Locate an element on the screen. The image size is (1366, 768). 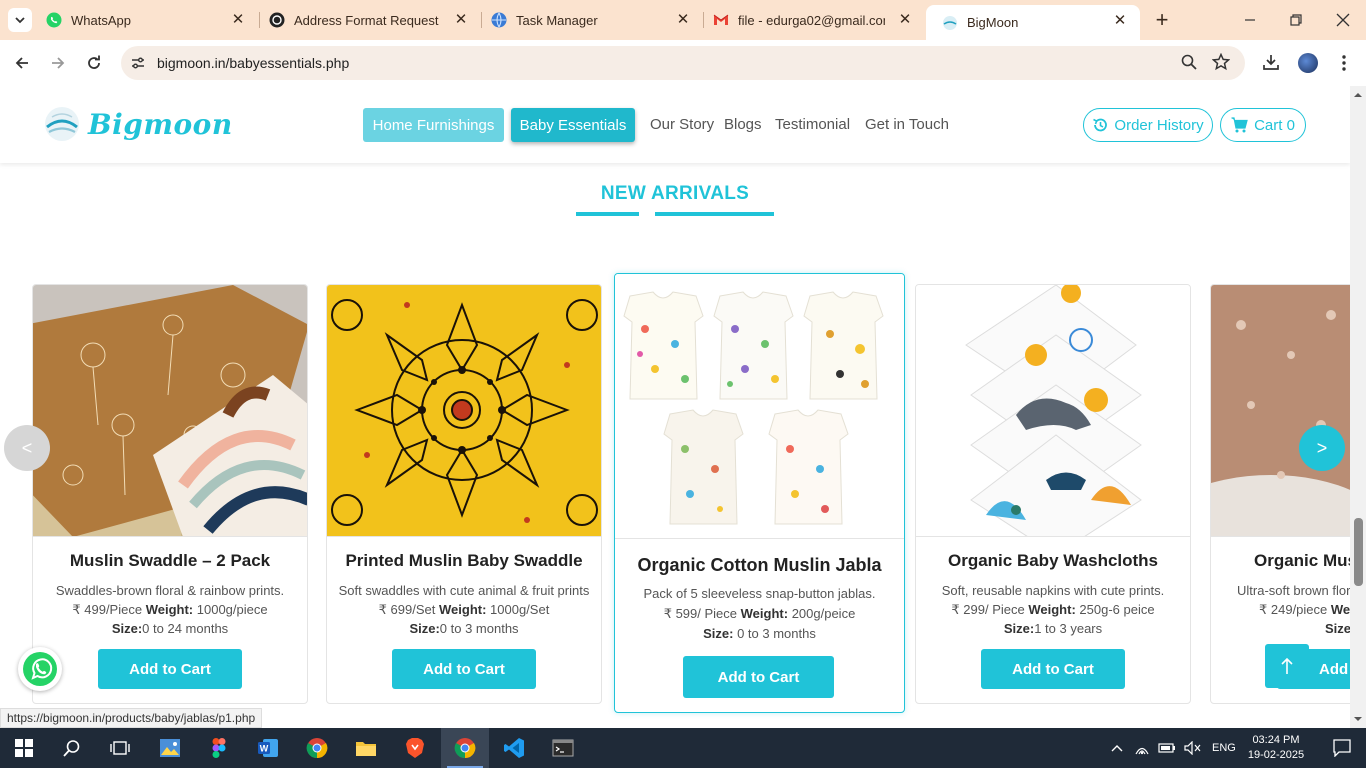
zoom-icon is located at coordinates (1190, 63).